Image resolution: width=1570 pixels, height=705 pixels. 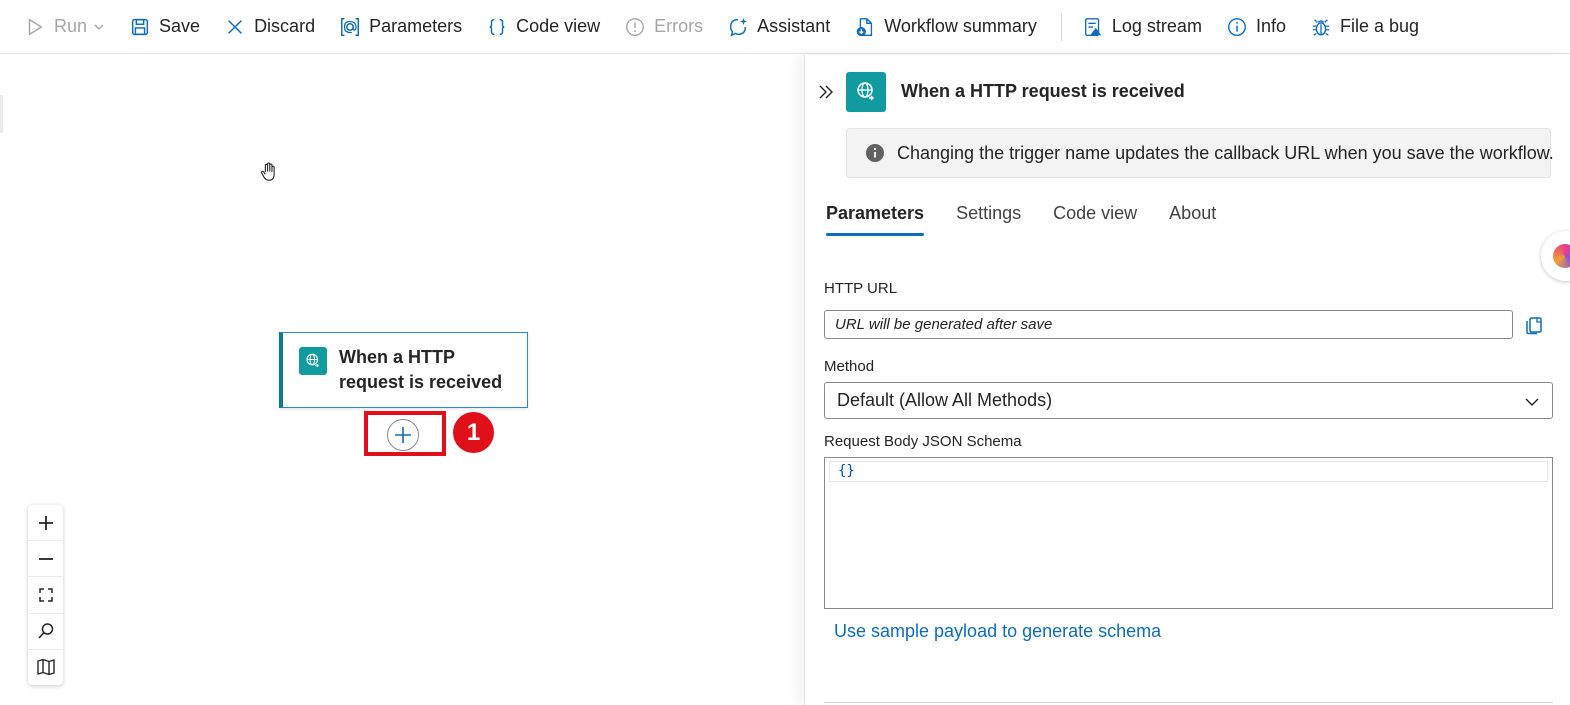 I want to click on errors-button: Errors, so click(x=663, y=27).